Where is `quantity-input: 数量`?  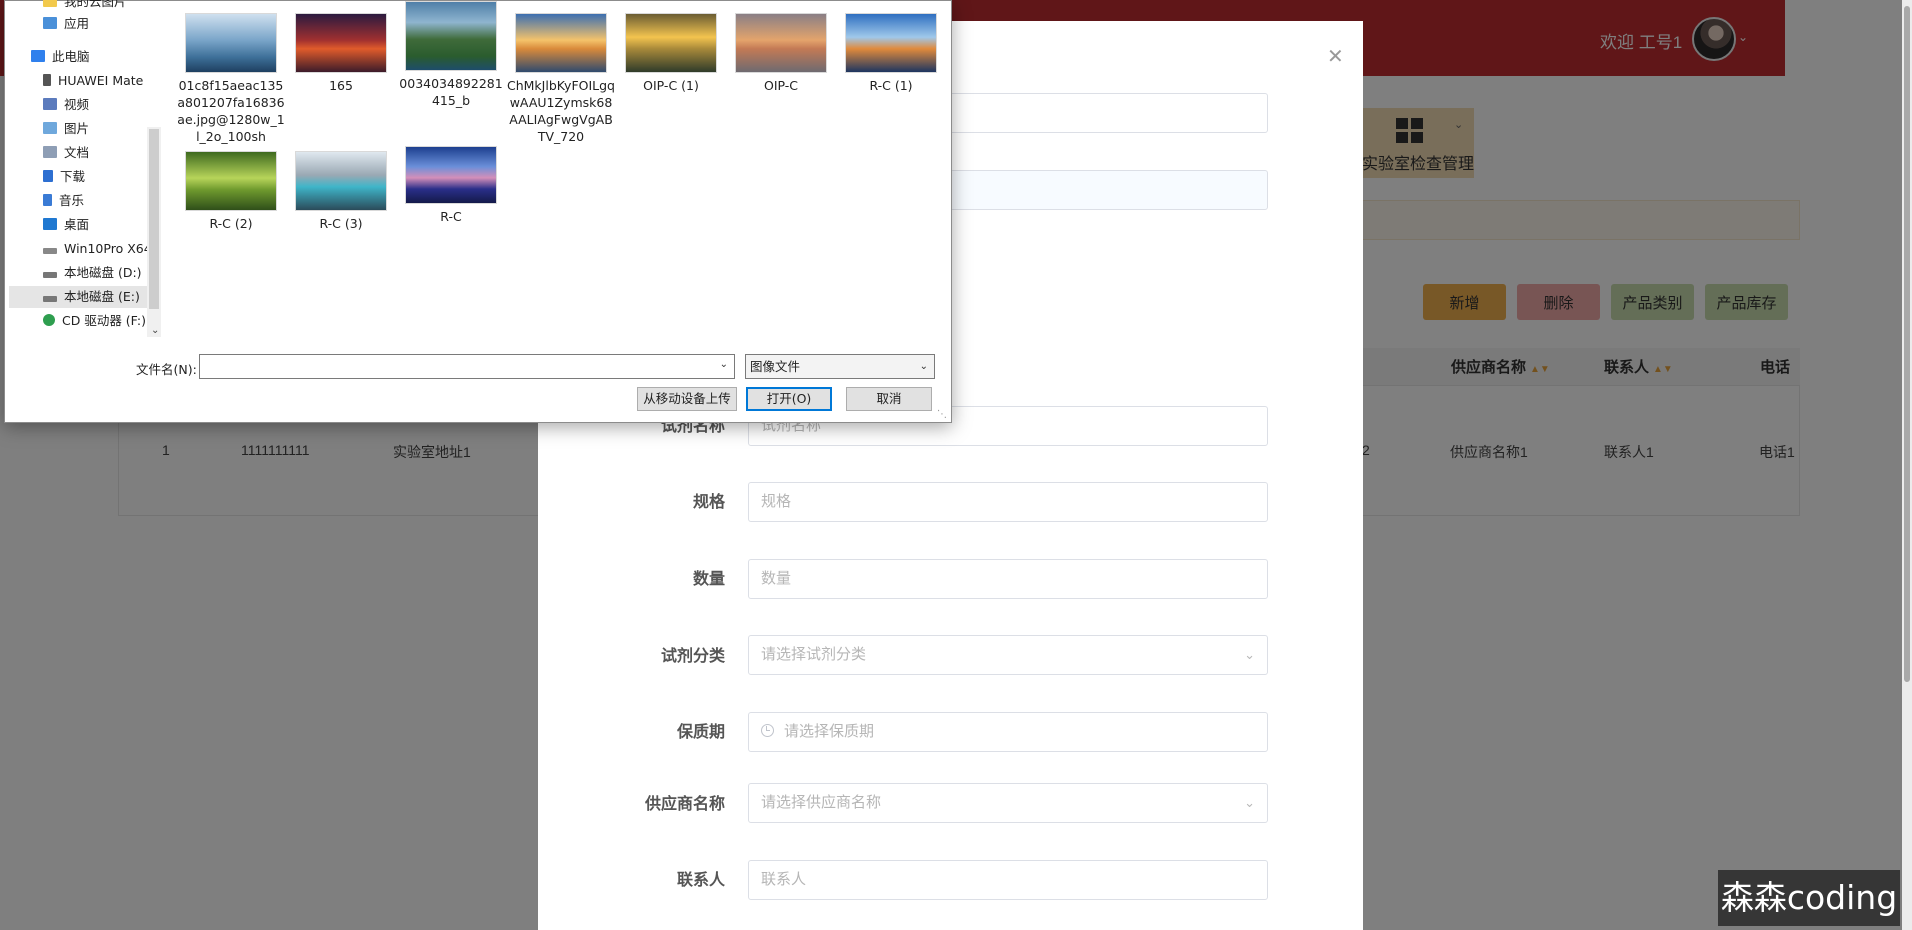 quantity-input: 数量 is located at coordinates (1008, 579).